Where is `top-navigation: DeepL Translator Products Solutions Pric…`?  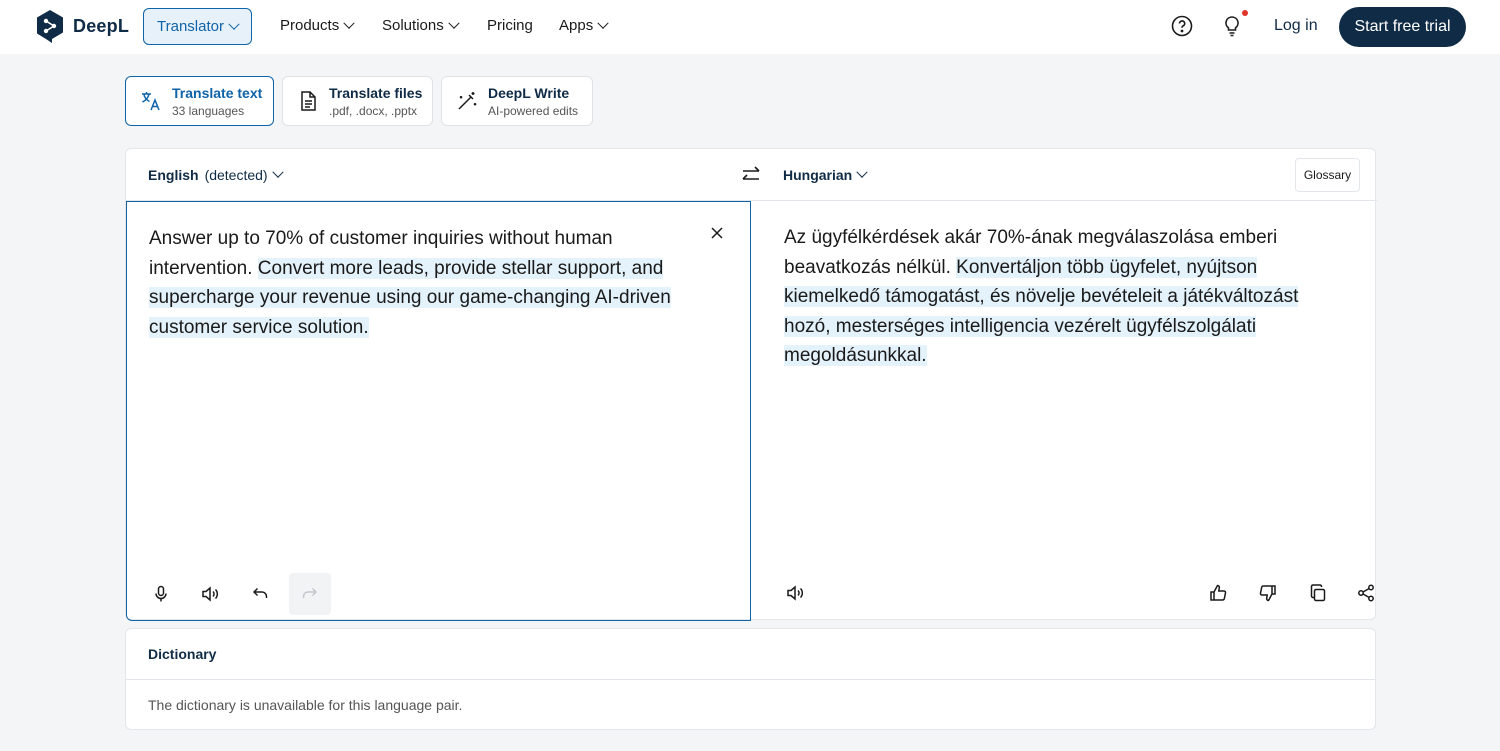 top-navigation: DeepL Translator Products Solutions Pric… is located at coordinates (750, 27).